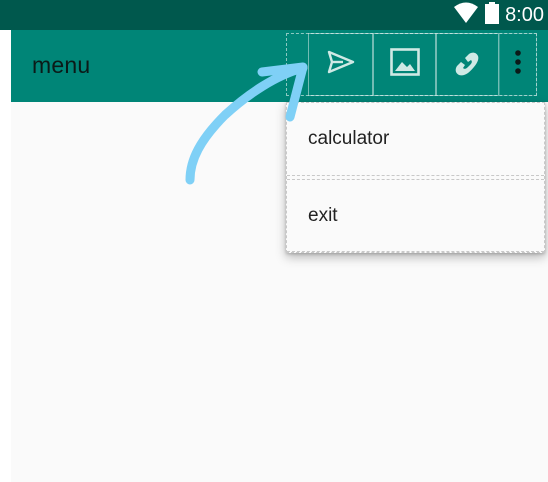 This screenshot has height=482, width=548. I want to click on send-action-button, so click(340, 64).